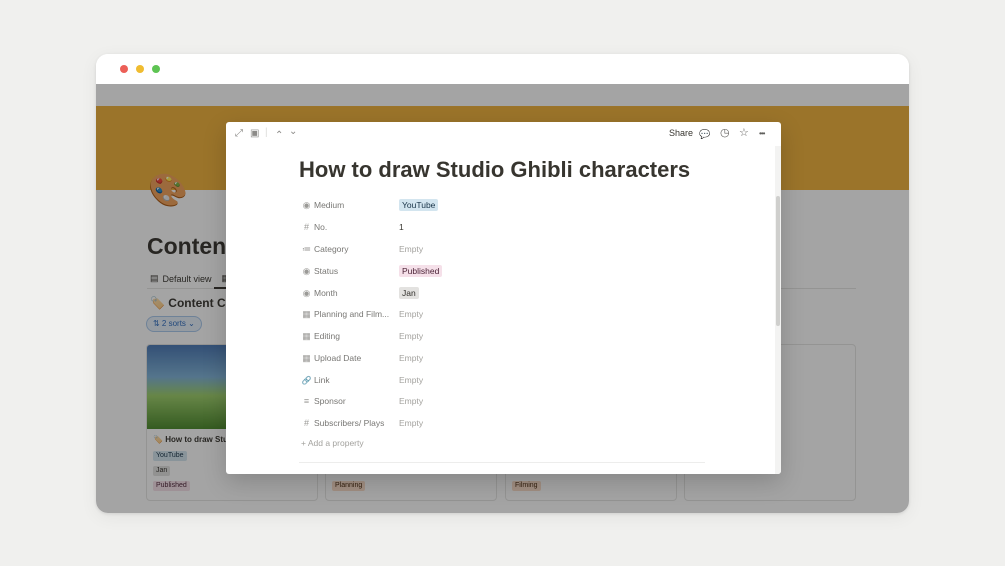 The width and height of the screenshot is (1005, 566). I want to click on property-name: Medium, so click(329, 205).